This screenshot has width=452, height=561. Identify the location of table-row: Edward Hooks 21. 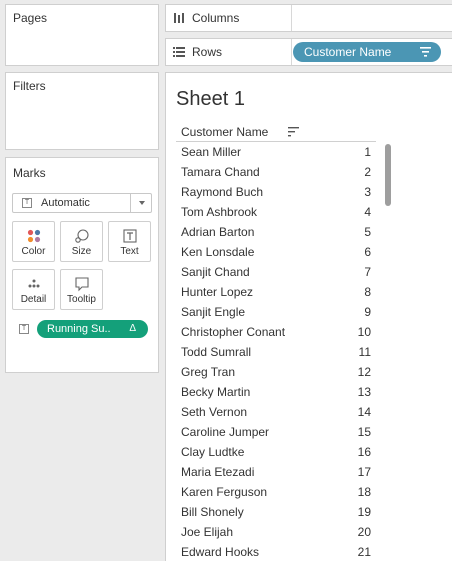
(276, 551).